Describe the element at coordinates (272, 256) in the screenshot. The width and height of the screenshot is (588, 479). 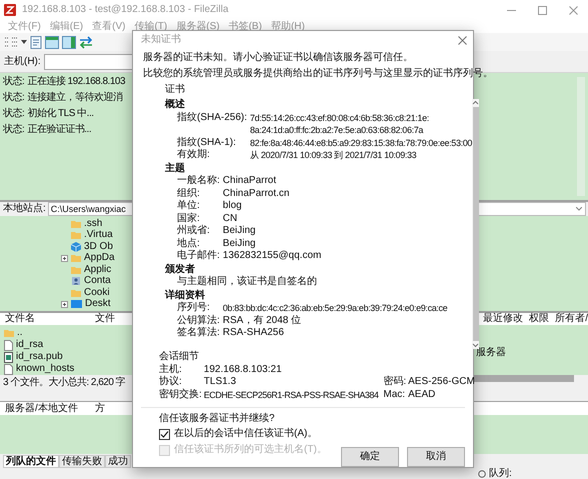
I see `field-value: 1362832155@qq.com` at that location.